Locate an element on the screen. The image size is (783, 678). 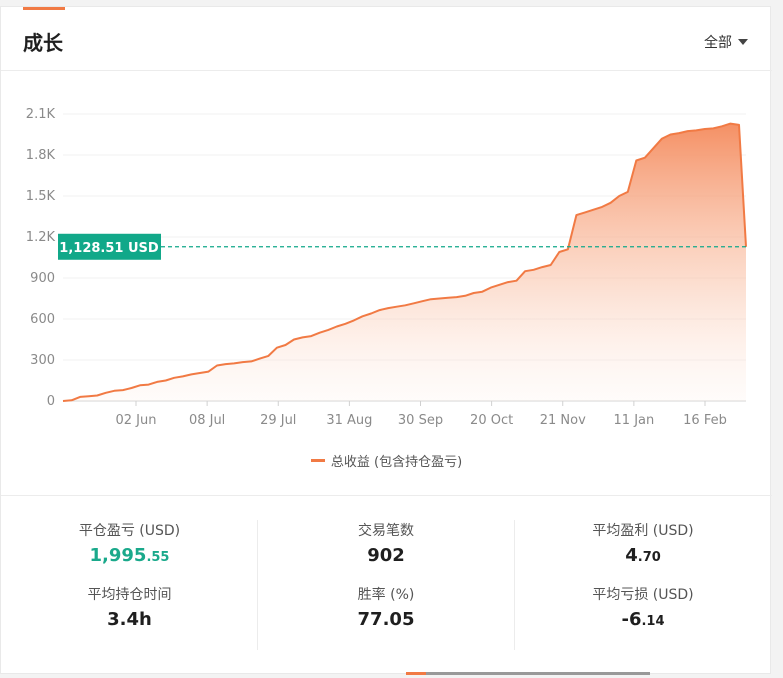
x-tick-label: 16 Feb is located at coordinates (705, 420).